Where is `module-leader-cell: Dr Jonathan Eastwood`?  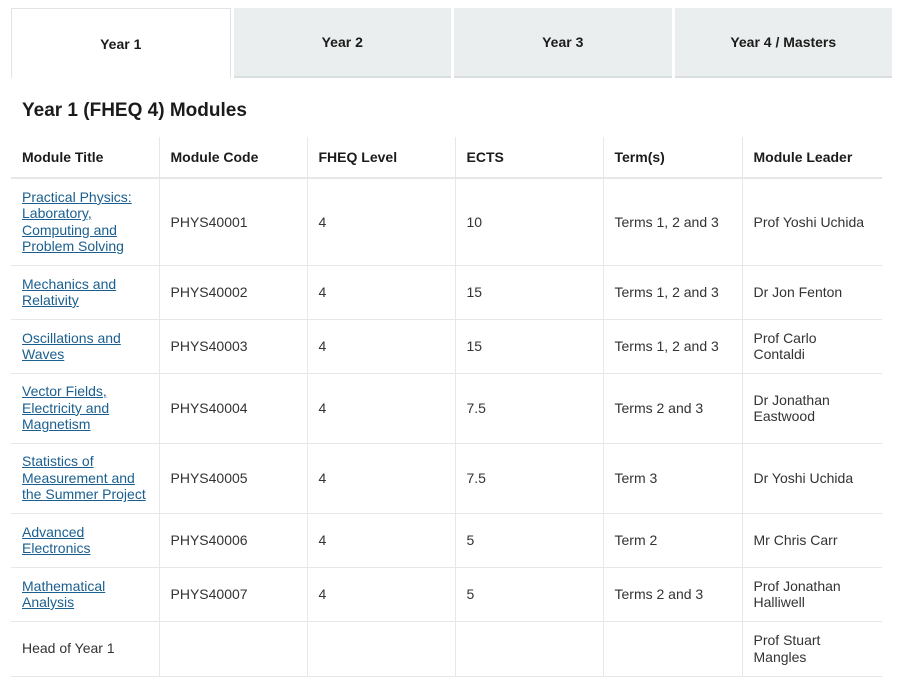
module-leader-cell: Dr Jonathan Eastwood is located at coordinates (812, 408).